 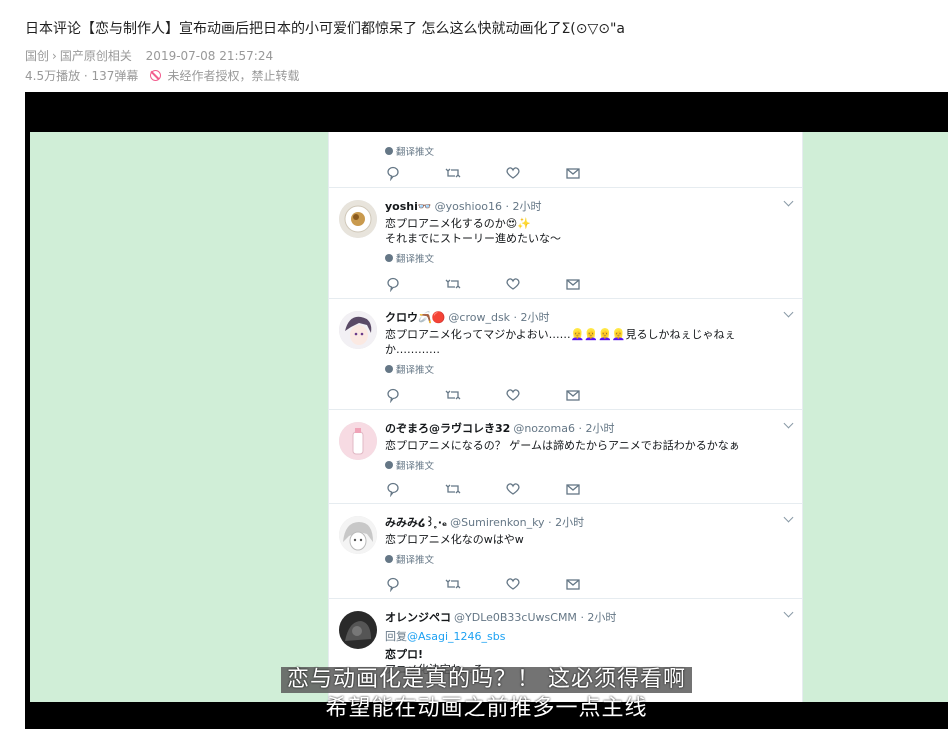 I want to click on tweet-text: 恋プロ!, so click(x=404, y=654).